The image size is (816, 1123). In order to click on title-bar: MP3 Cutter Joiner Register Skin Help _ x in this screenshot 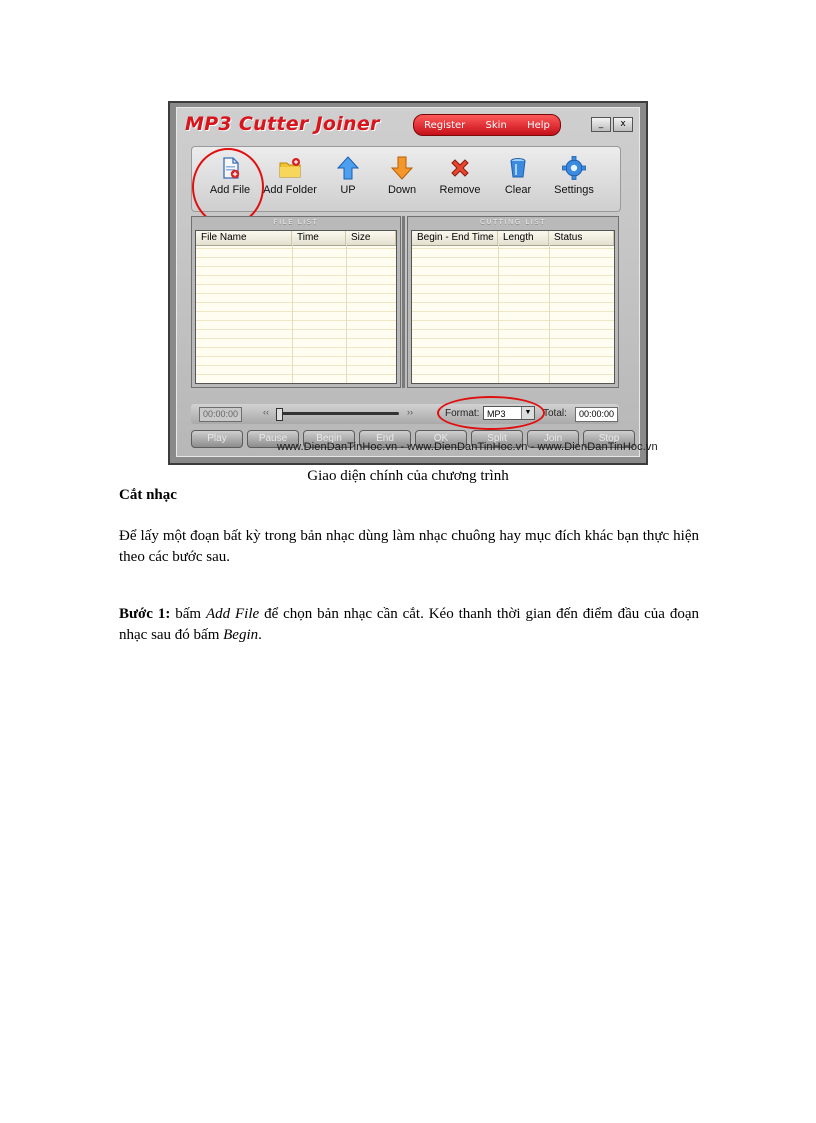, I will do `click(408, 125)`.